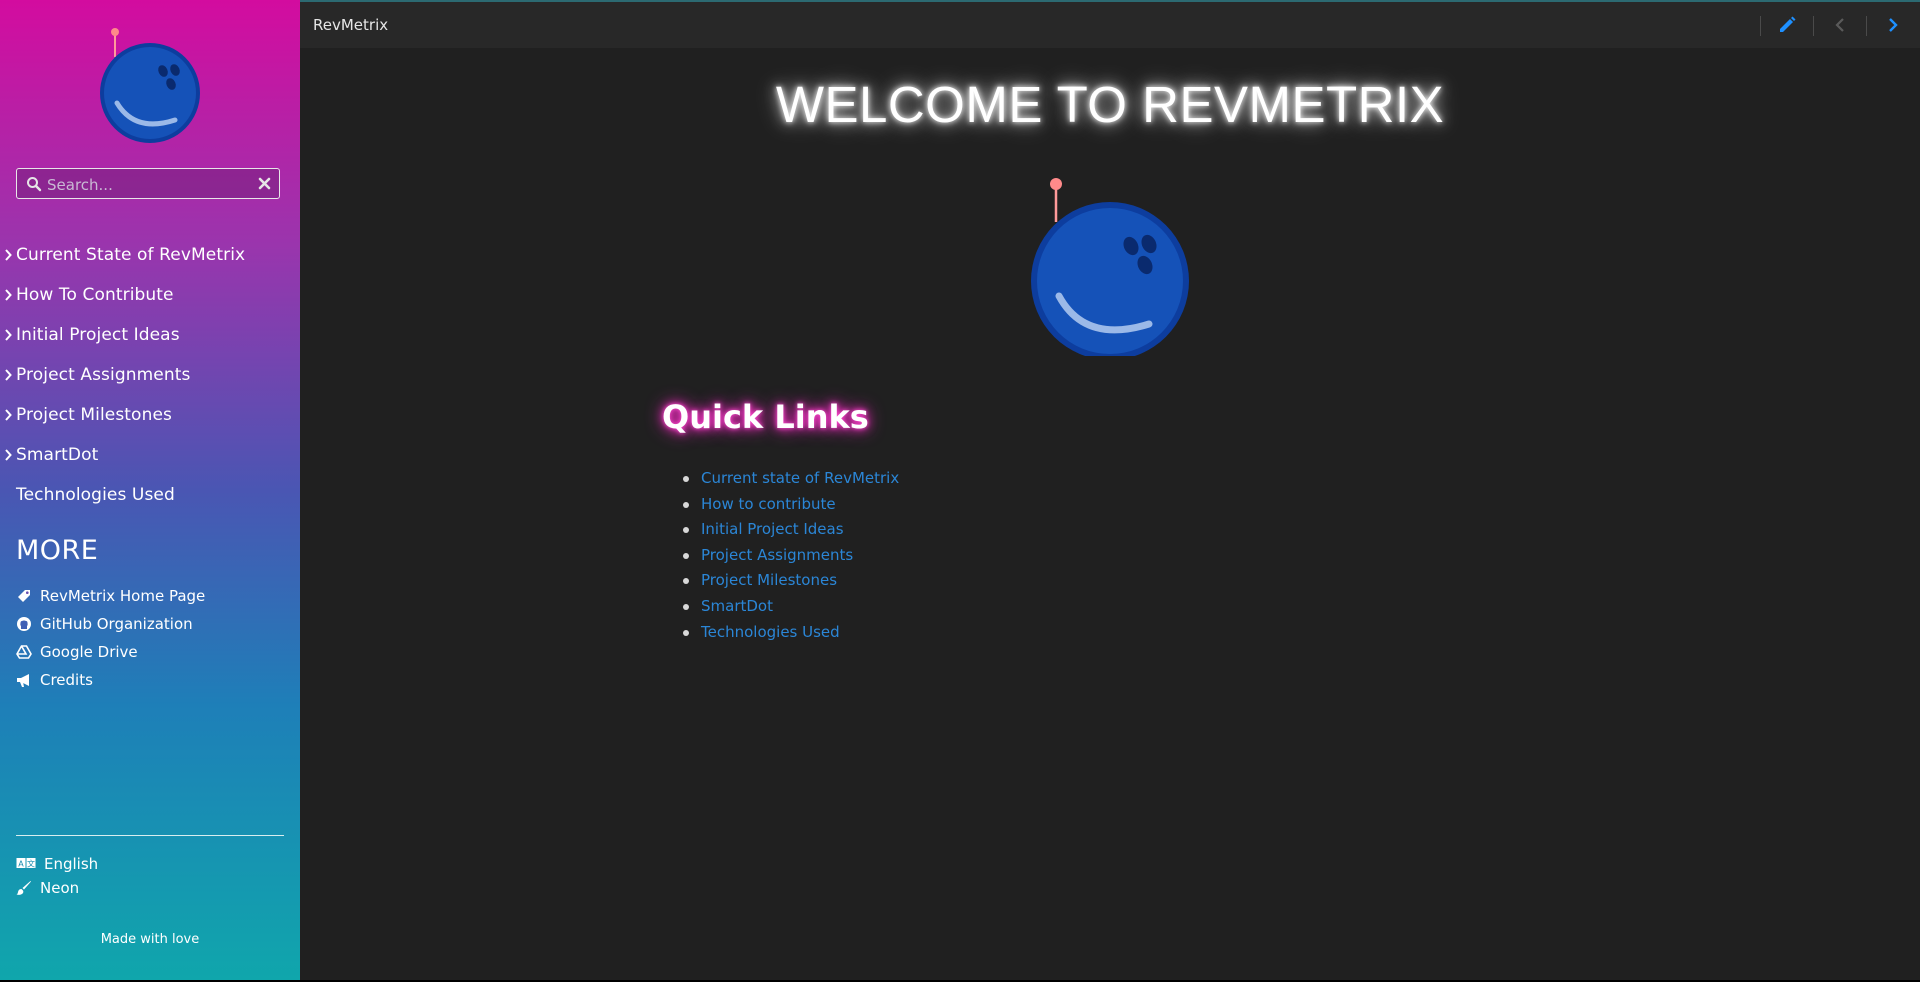 The image size is (1920, 982). Describe the element at coordinates (1110, 104) in the screenshot. I see `page-title: WELCOME TO REVMETRIX` at that location.